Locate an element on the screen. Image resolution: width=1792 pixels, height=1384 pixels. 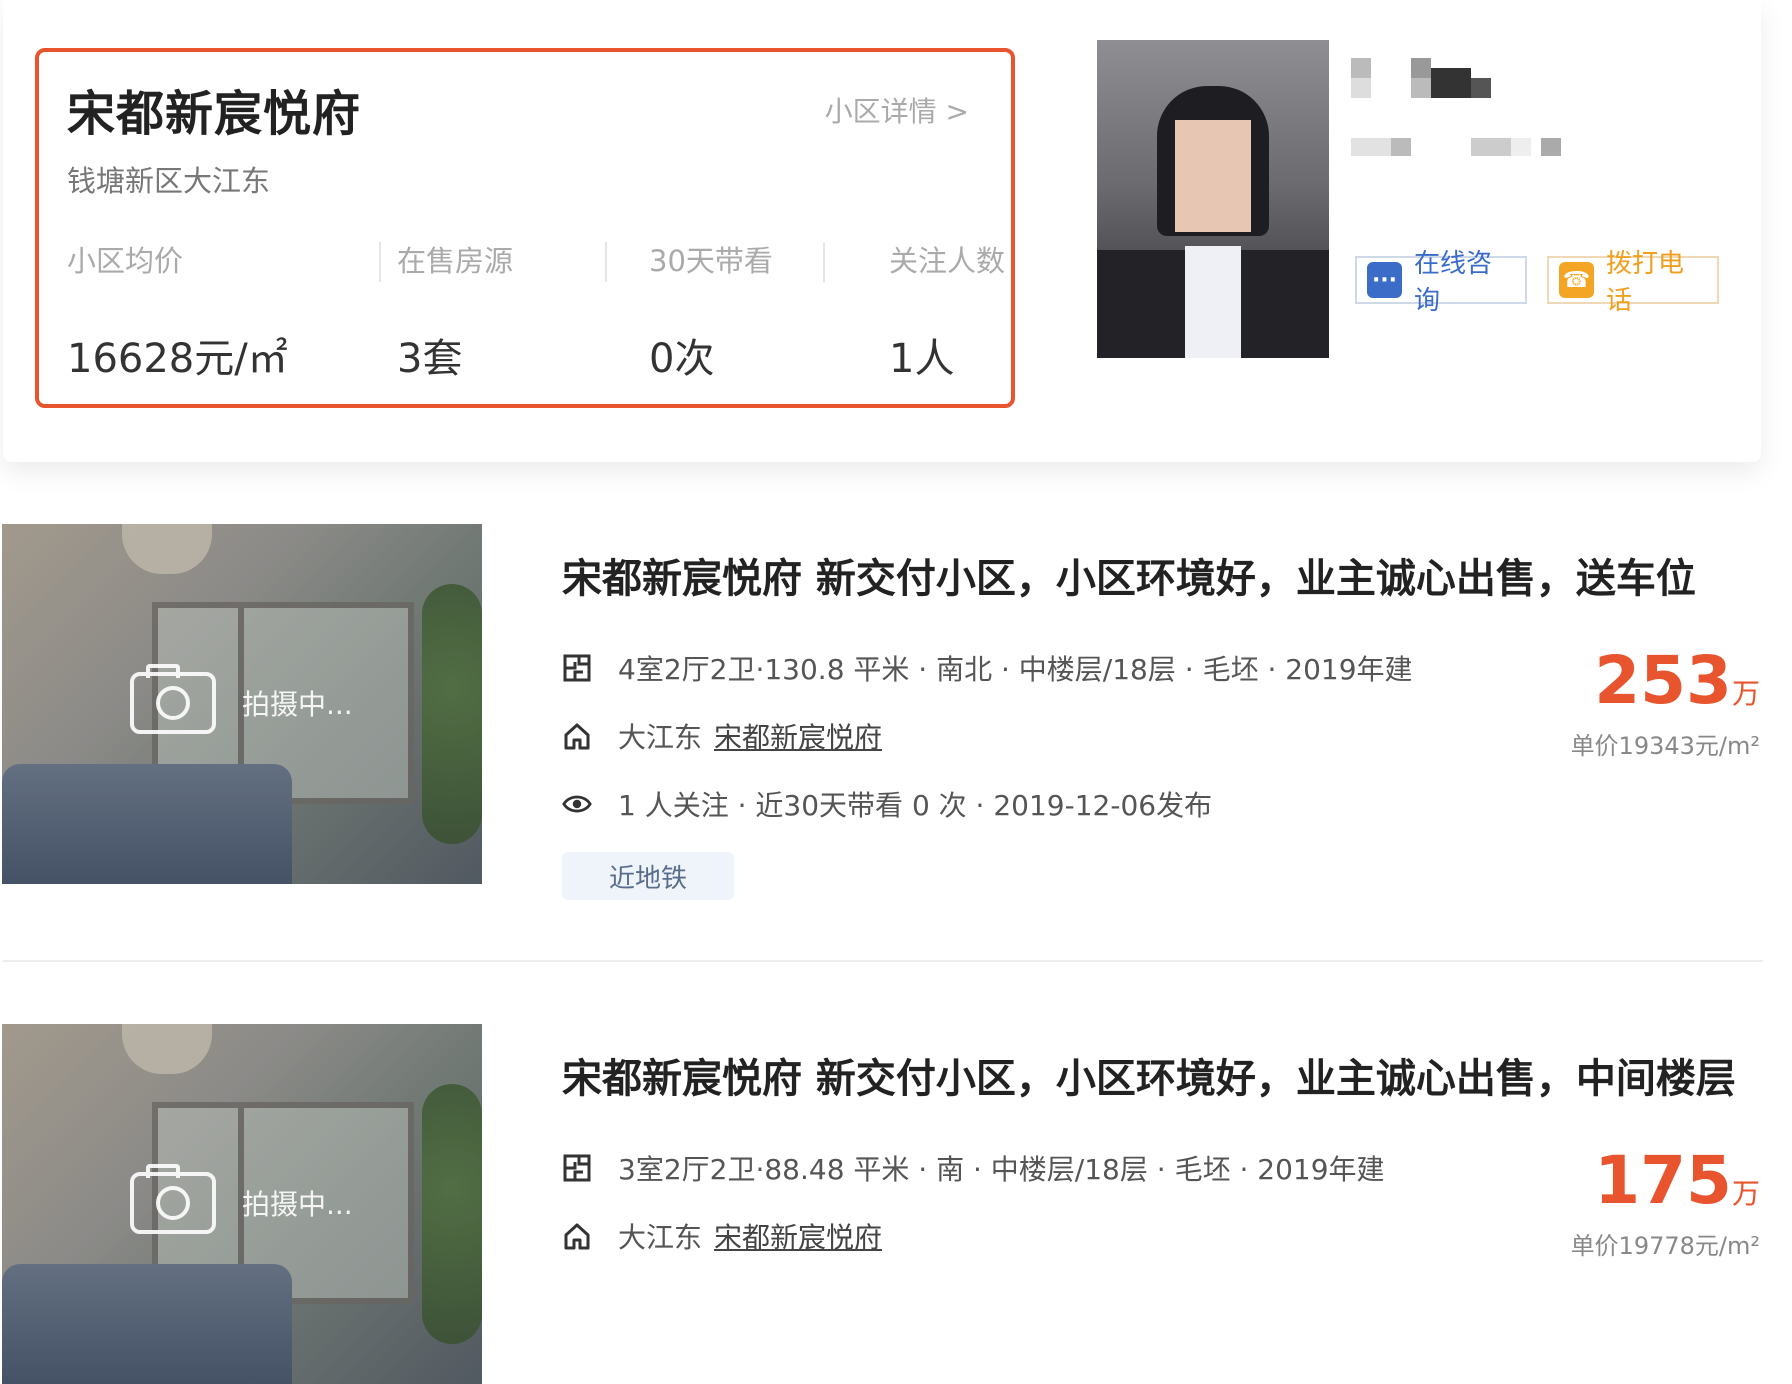
listing-follow: 1 人关注 · 近30天带看 0 次 · 2019-12-06发布 is located at coordinates (887, 804).